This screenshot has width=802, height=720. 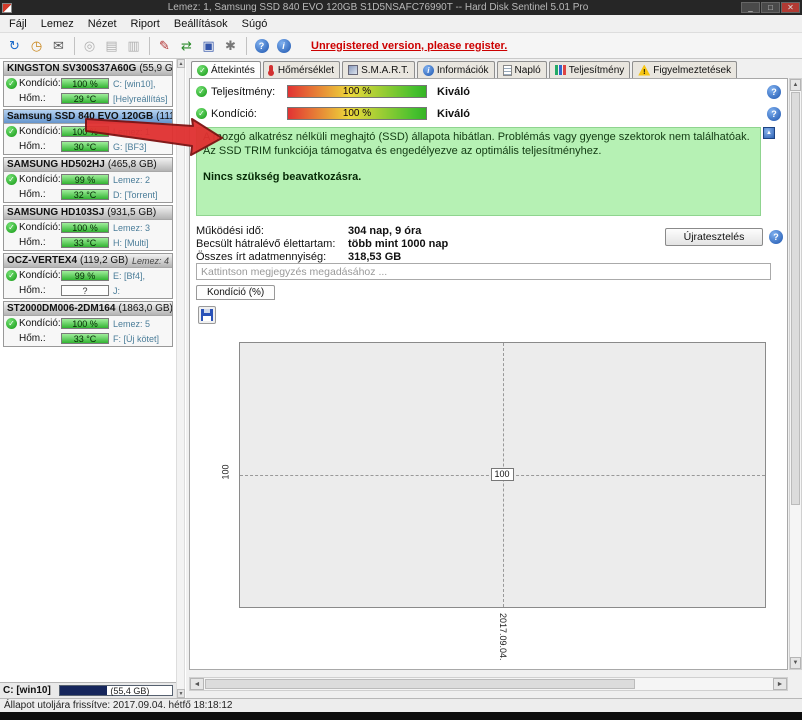 What do you see at coordinates (401, 24) in the screenshot?
I see `menu-bar: Fájl Lemez Nézet Riport Beállítások Súgó` at bounding box center [401, 24].